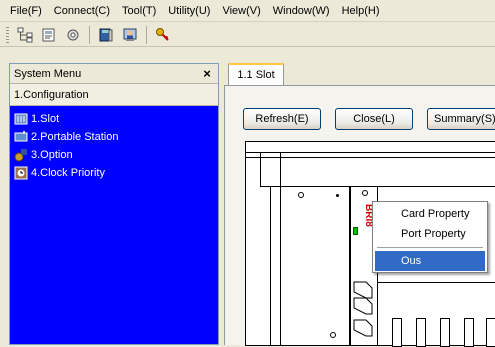  What do you see at coordinates (68, 173) in the screenshot?
I see `sidebar-item-label: 4.Clock Priority` at bounding box center [68, 173].